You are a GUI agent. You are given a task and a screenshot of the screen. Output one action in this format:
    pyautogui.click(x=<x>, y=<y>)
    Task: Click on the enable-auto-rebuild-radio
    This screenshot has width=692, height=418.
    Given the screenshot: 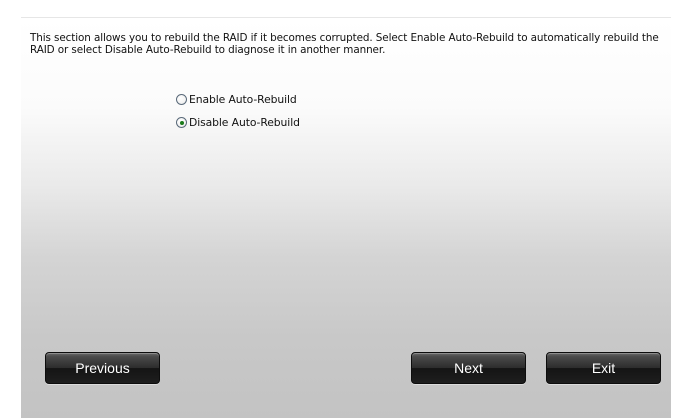 What is the action you would take?
    pyautogui.click(x=181, y=99)
    